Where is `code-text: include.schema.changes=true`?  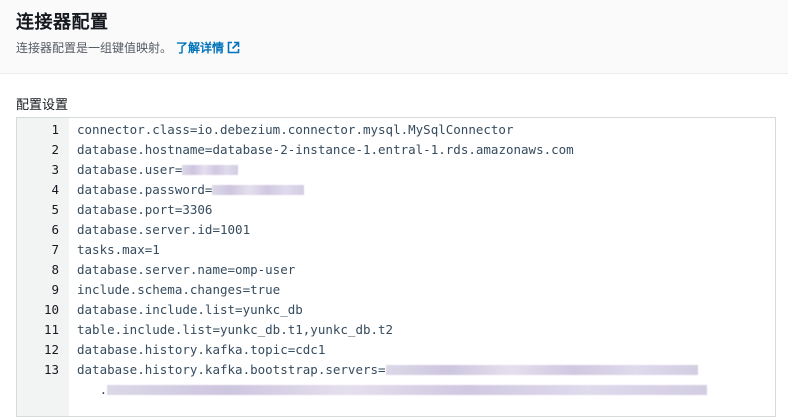 code-text: include.schema.changes=true is located at coordinates (178, 290).